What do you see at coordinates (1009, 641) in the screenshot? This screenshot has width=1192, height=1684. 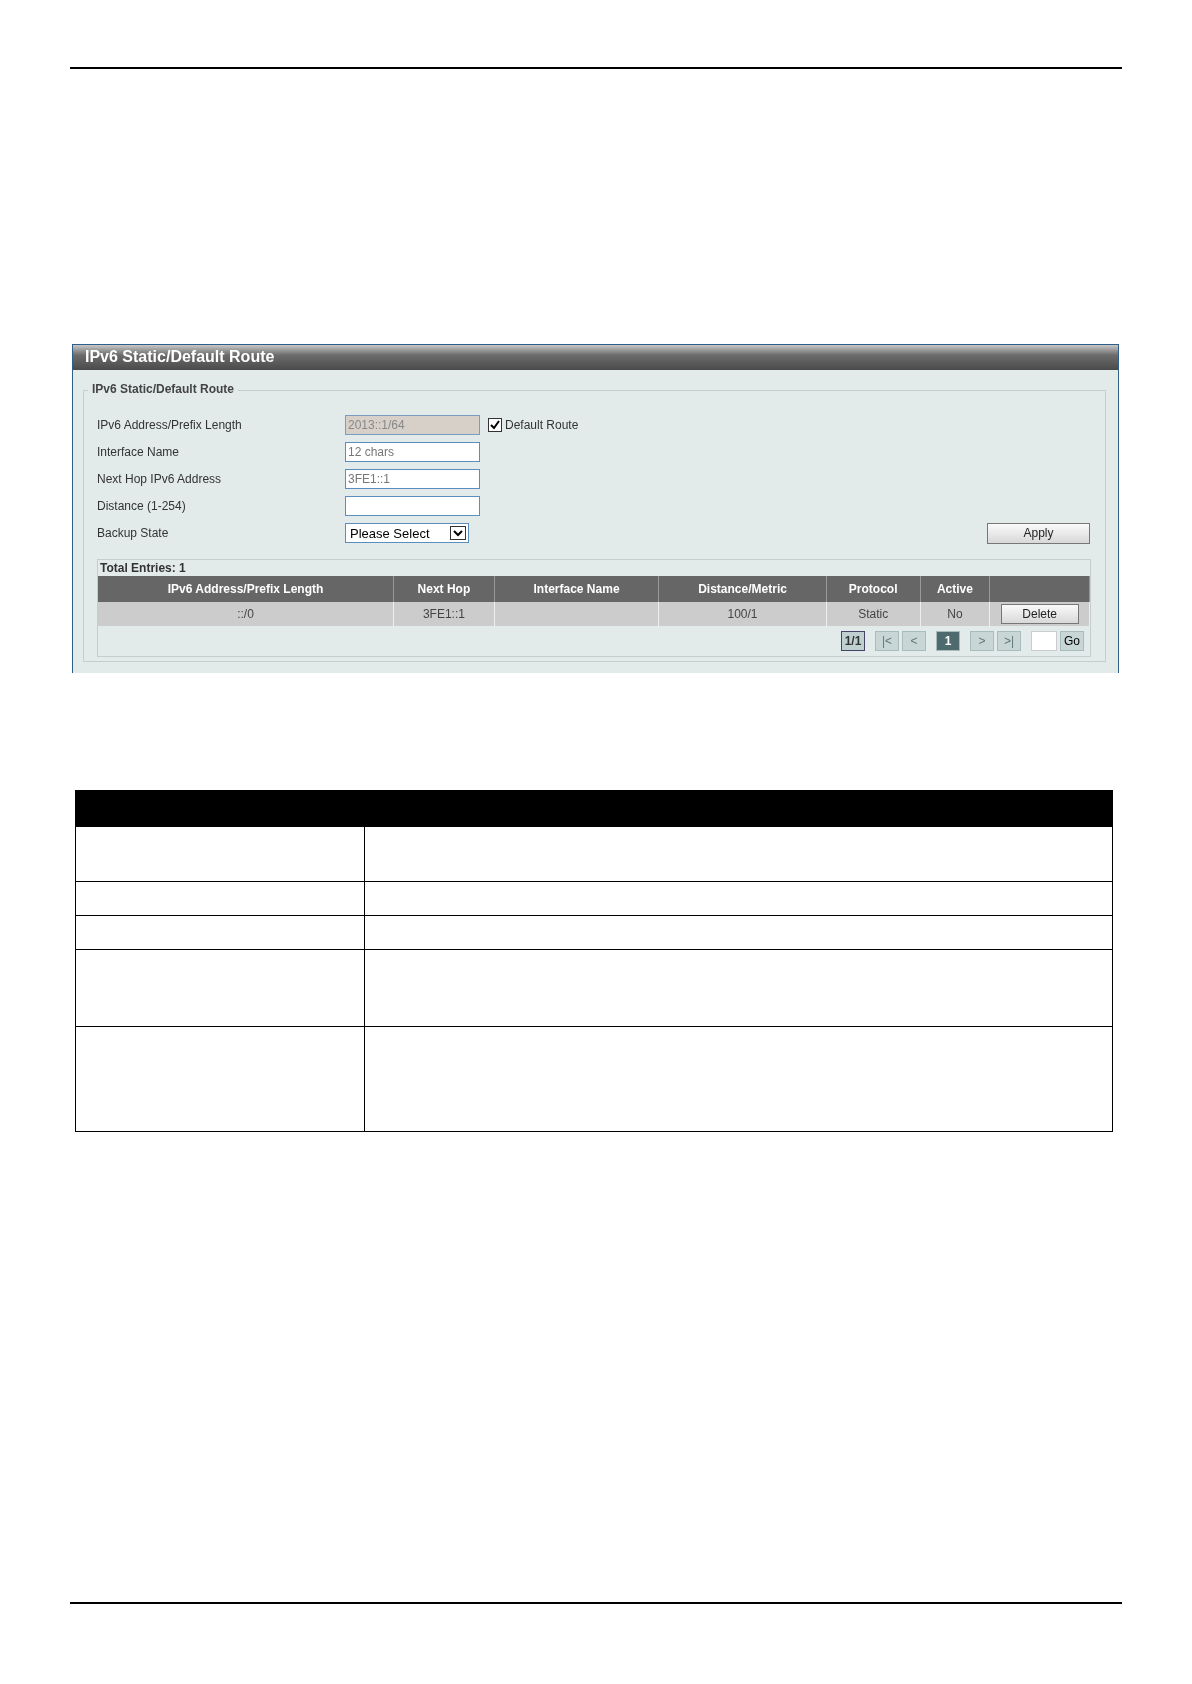 I see `last-page-button: >|` at bounding box center [1009, 641].